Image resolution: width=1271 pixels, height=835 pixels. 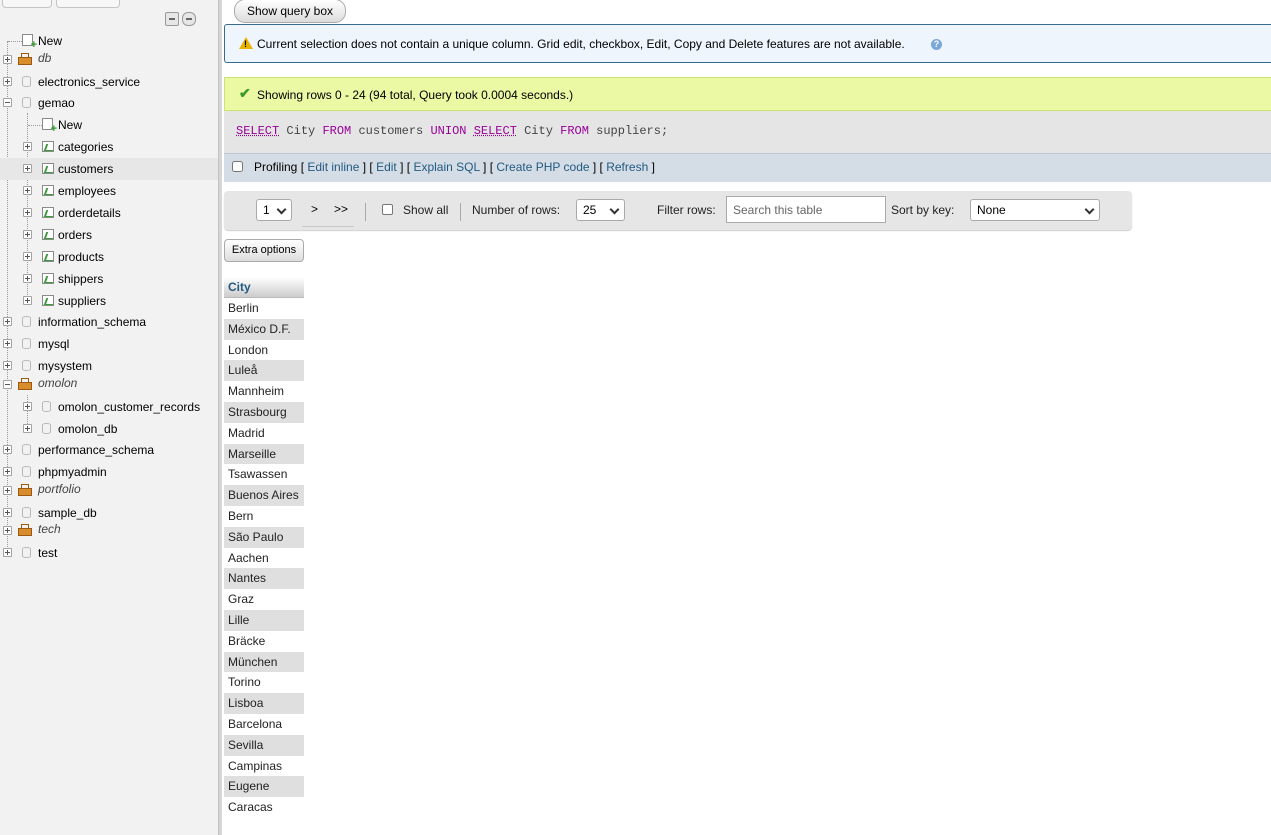 What do you see at coordinates (189, 19) in the screenshot?
I see `link-with-main-icon` at bounding box center [189, 19].